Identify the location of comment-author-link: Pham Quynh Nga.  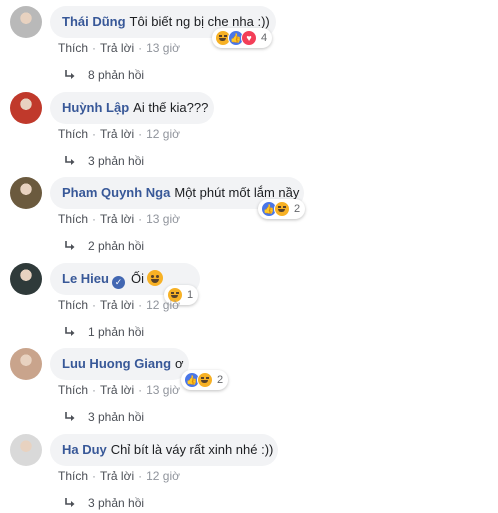
(116, 192).